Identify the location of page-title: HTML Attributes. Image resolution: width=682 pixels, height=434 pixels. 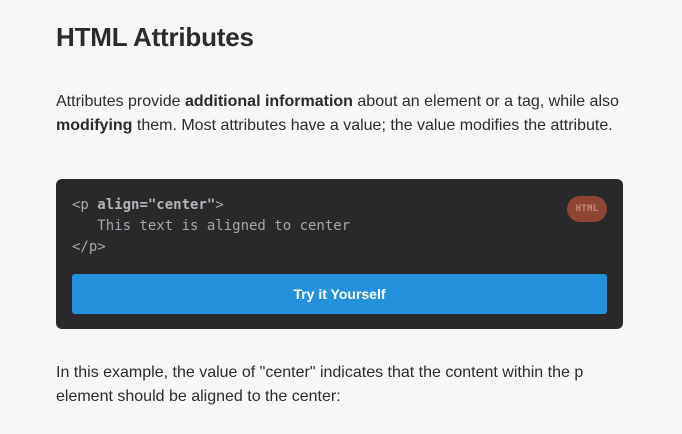
(155, 37).